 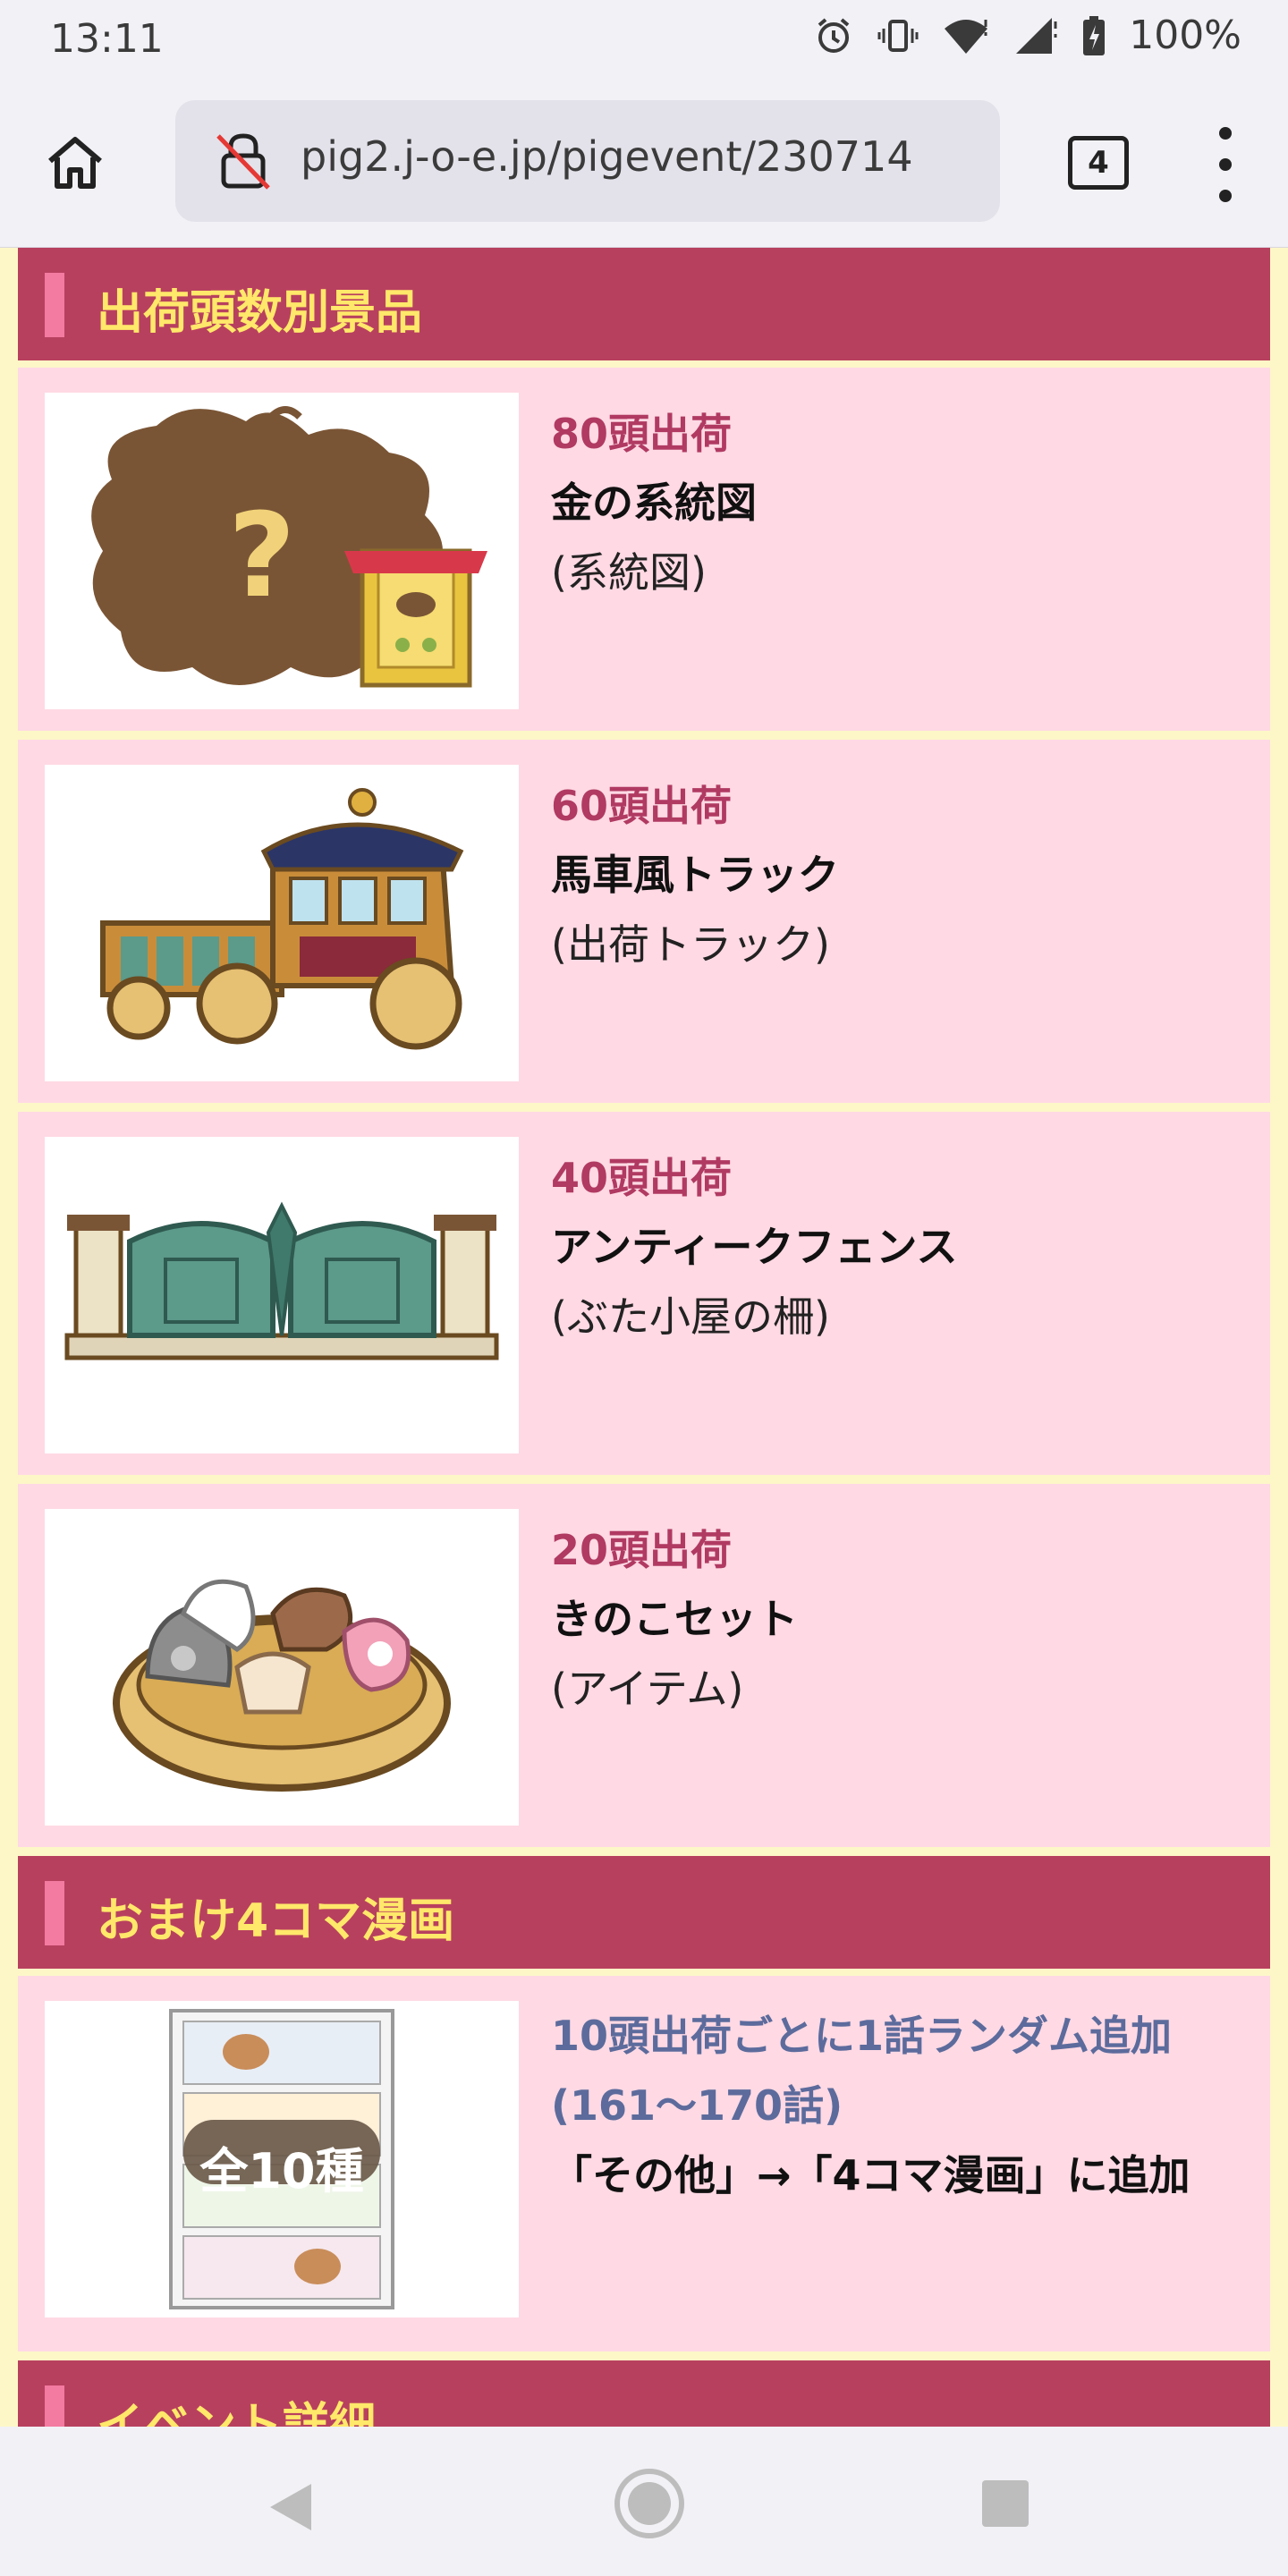 What do you see at coordinates (898, 35) in the screenshot?
I see `vibrate-icon` at bounding box center [898, 35].